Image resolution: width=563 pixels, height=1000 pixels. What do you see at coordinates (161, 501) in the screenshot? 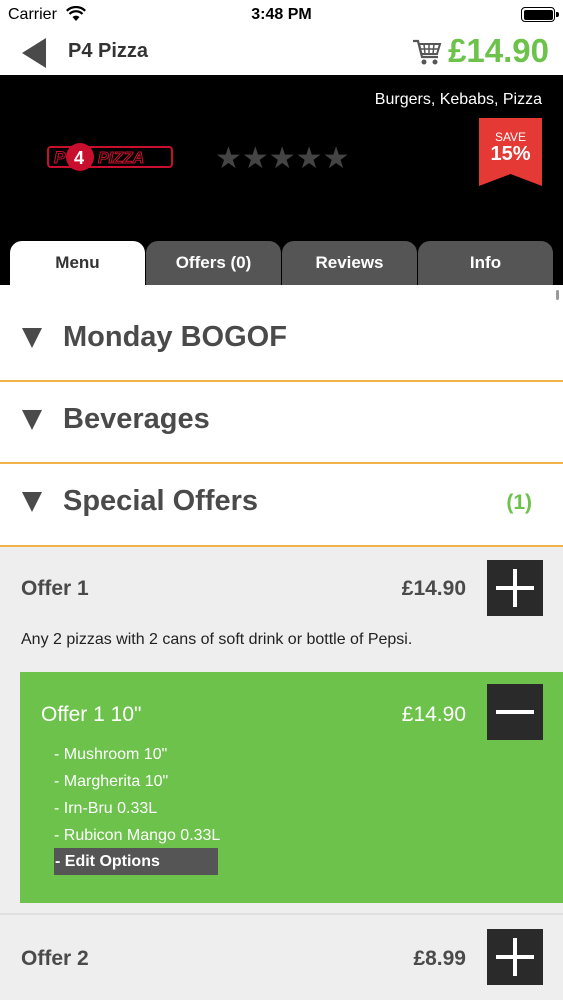
I see `category-name: Special Offers` at bounding box center [161, 501].